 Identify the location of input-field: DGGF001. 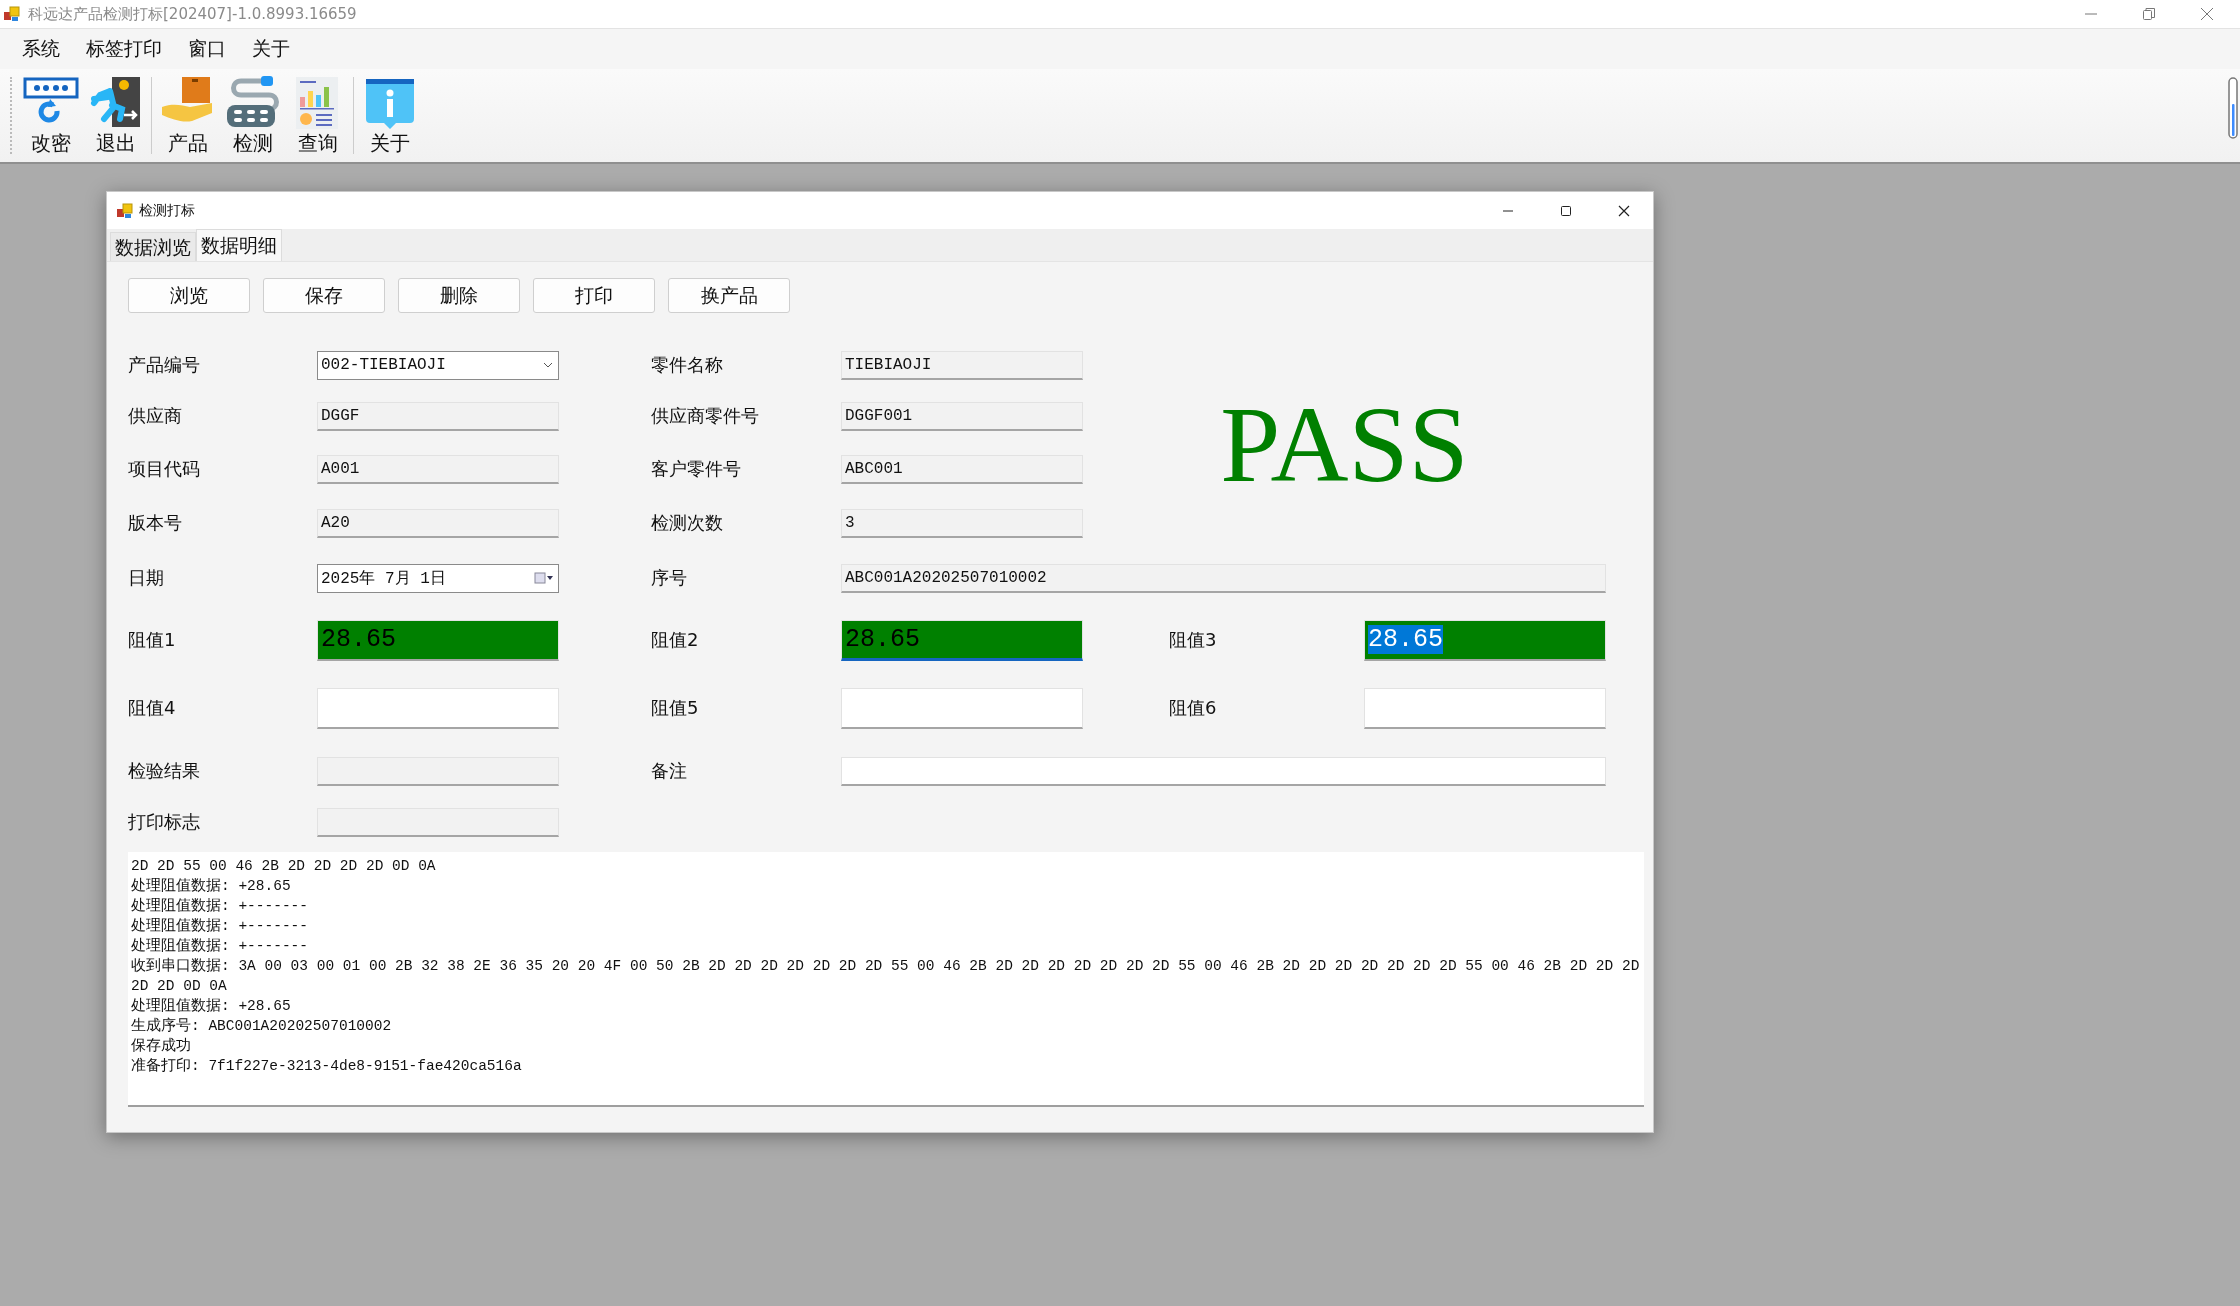
(962, 416).